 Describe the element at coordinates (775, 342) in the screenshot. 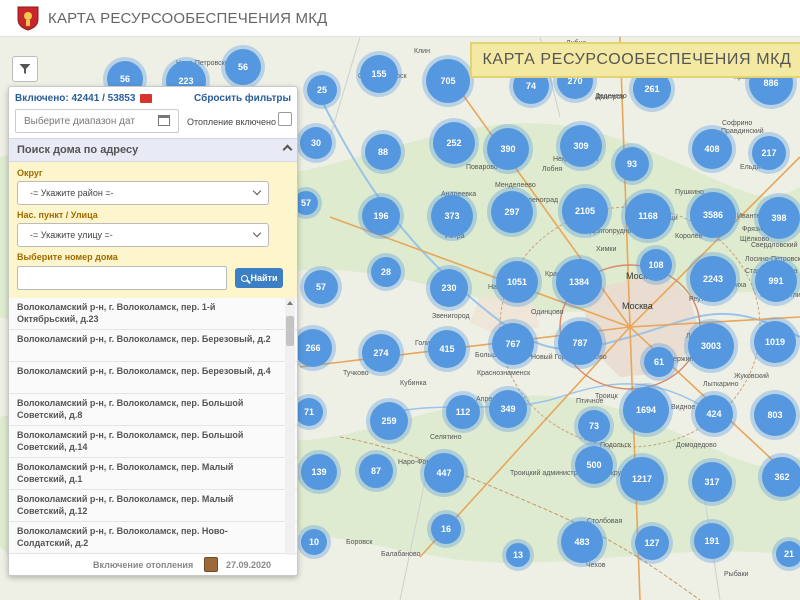

I see `cluster-marker: 1019` at that location.